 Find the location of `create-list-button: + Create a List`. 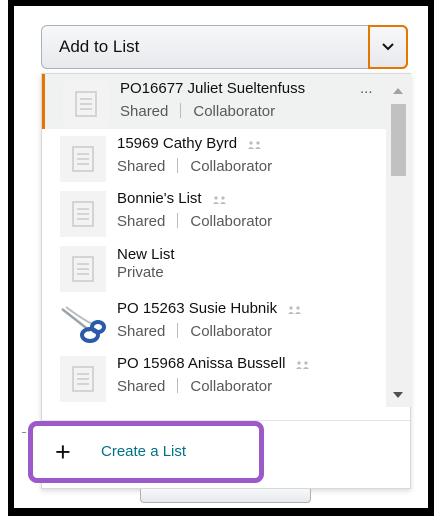

create-list-button: + Create a List is located at coordinates (146, 452).